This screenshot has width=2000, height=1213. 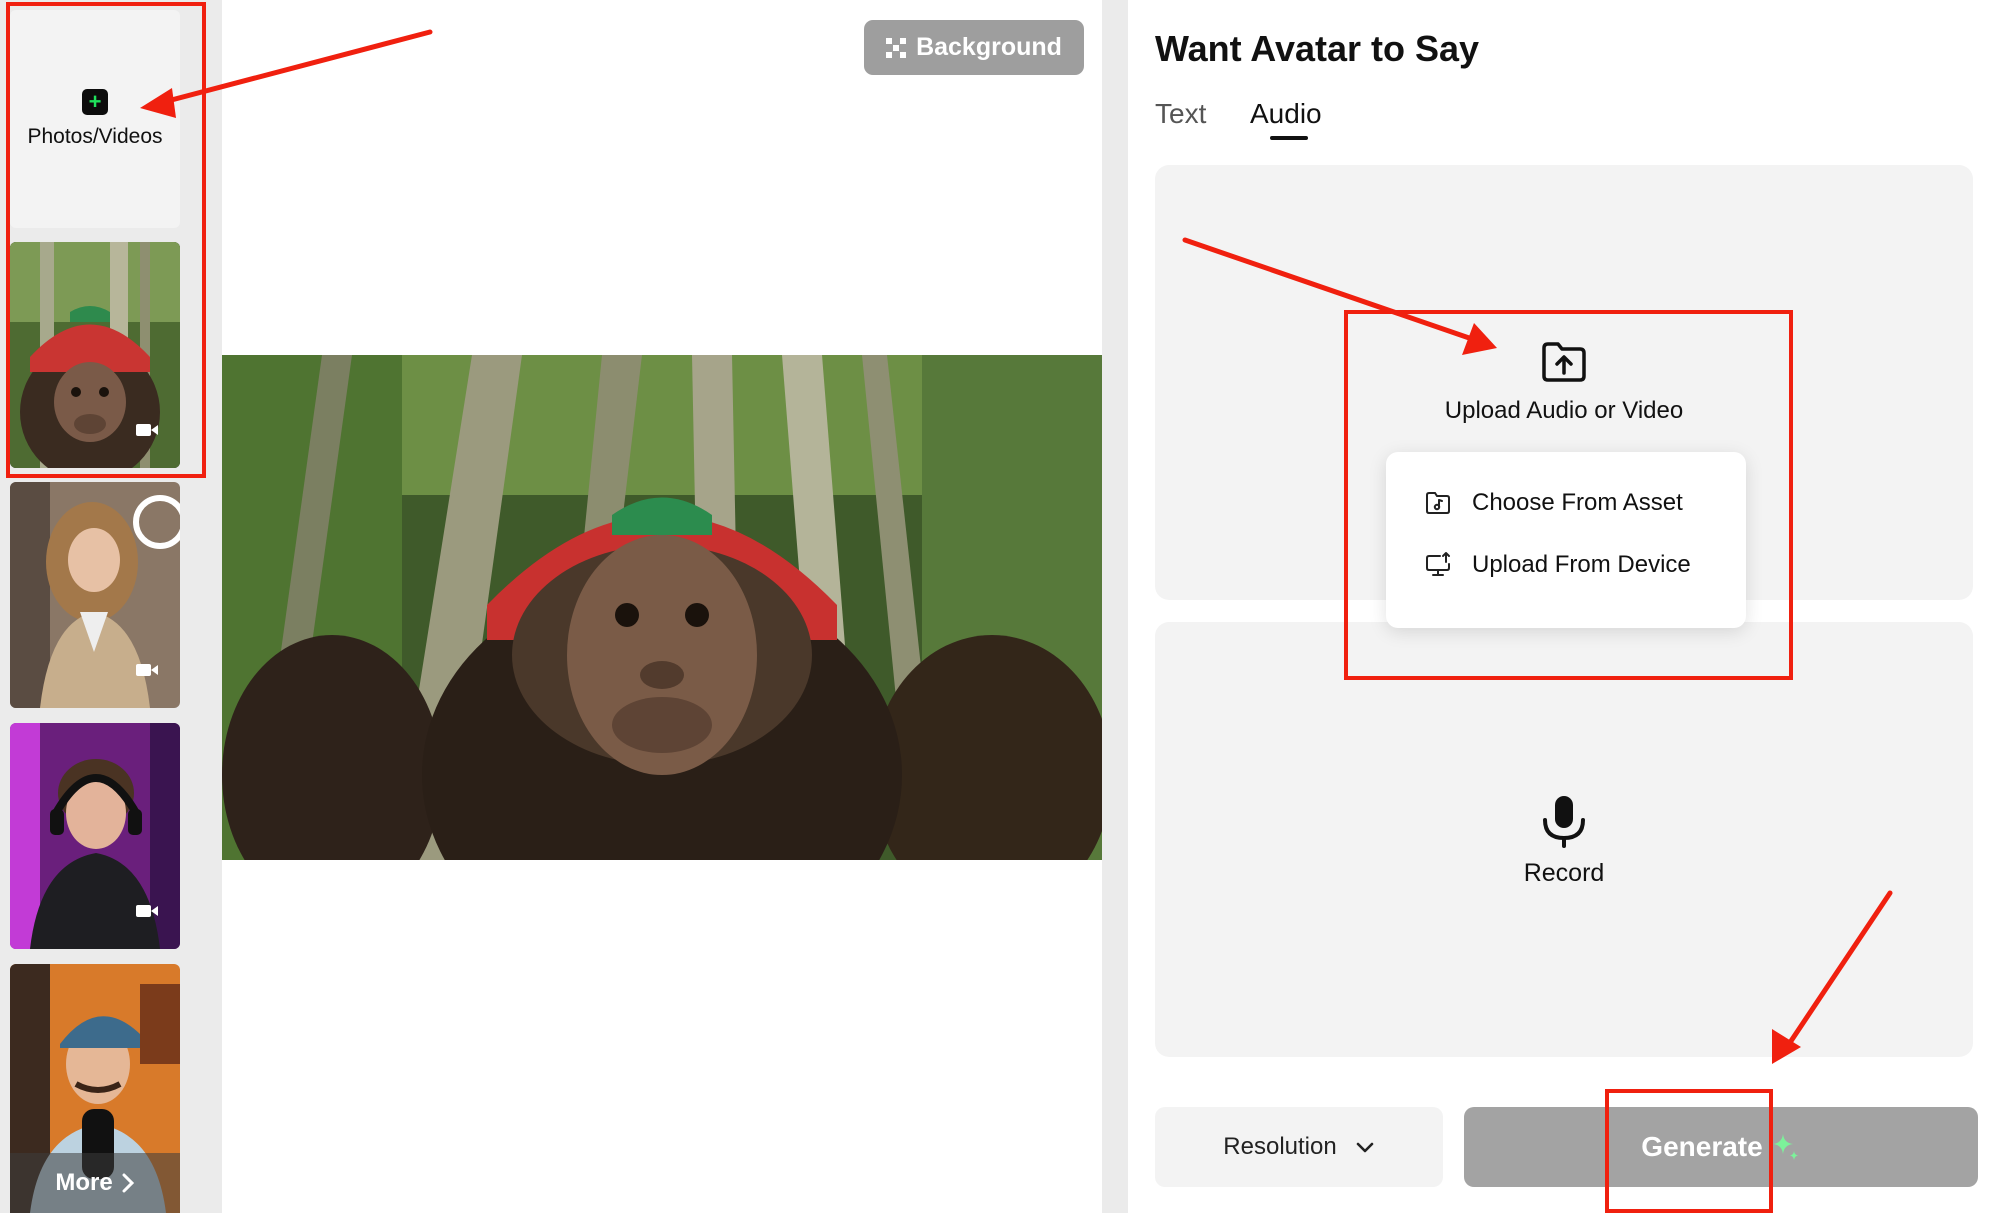 I want to click on choose-from-asset-label: Choose From Asset, so click(x=1577, y=502).